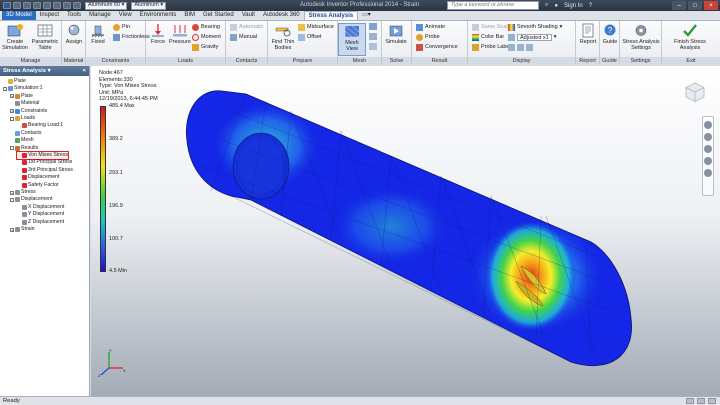 This screenshot has width=720, height=405. What do you see at coordinates (546, 5) in the screenshot?
I see `search-icon: ⌕` at bounding box center [546, 5].